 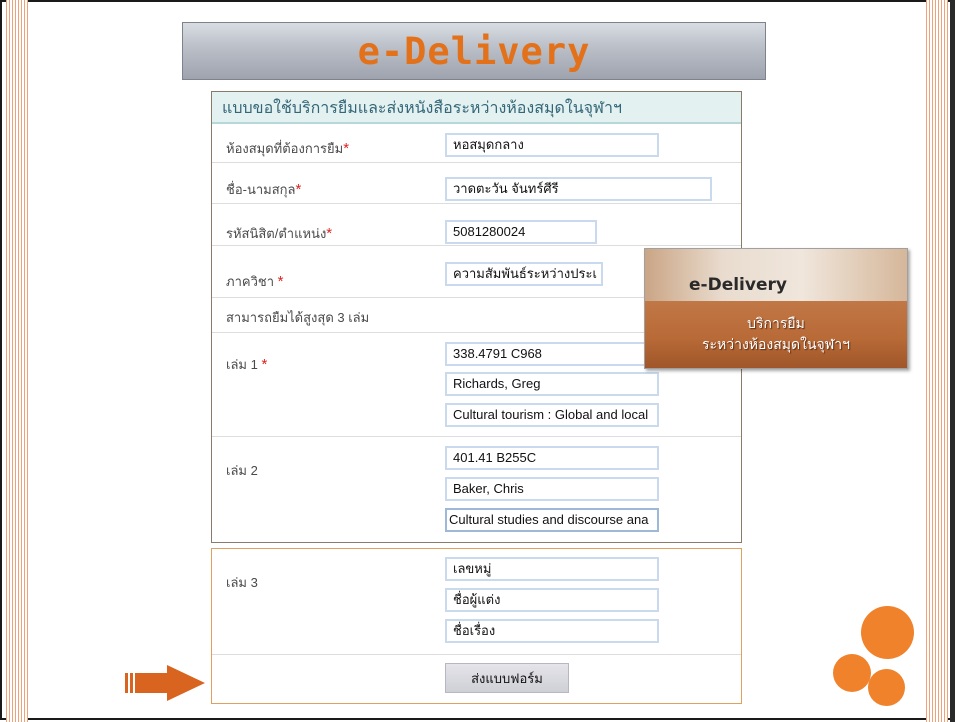 What do you see at coordinates (247, 364) in the screenshot?
I see `book-1-label: เล่ม 1 *` at bounding box center [247, 364].